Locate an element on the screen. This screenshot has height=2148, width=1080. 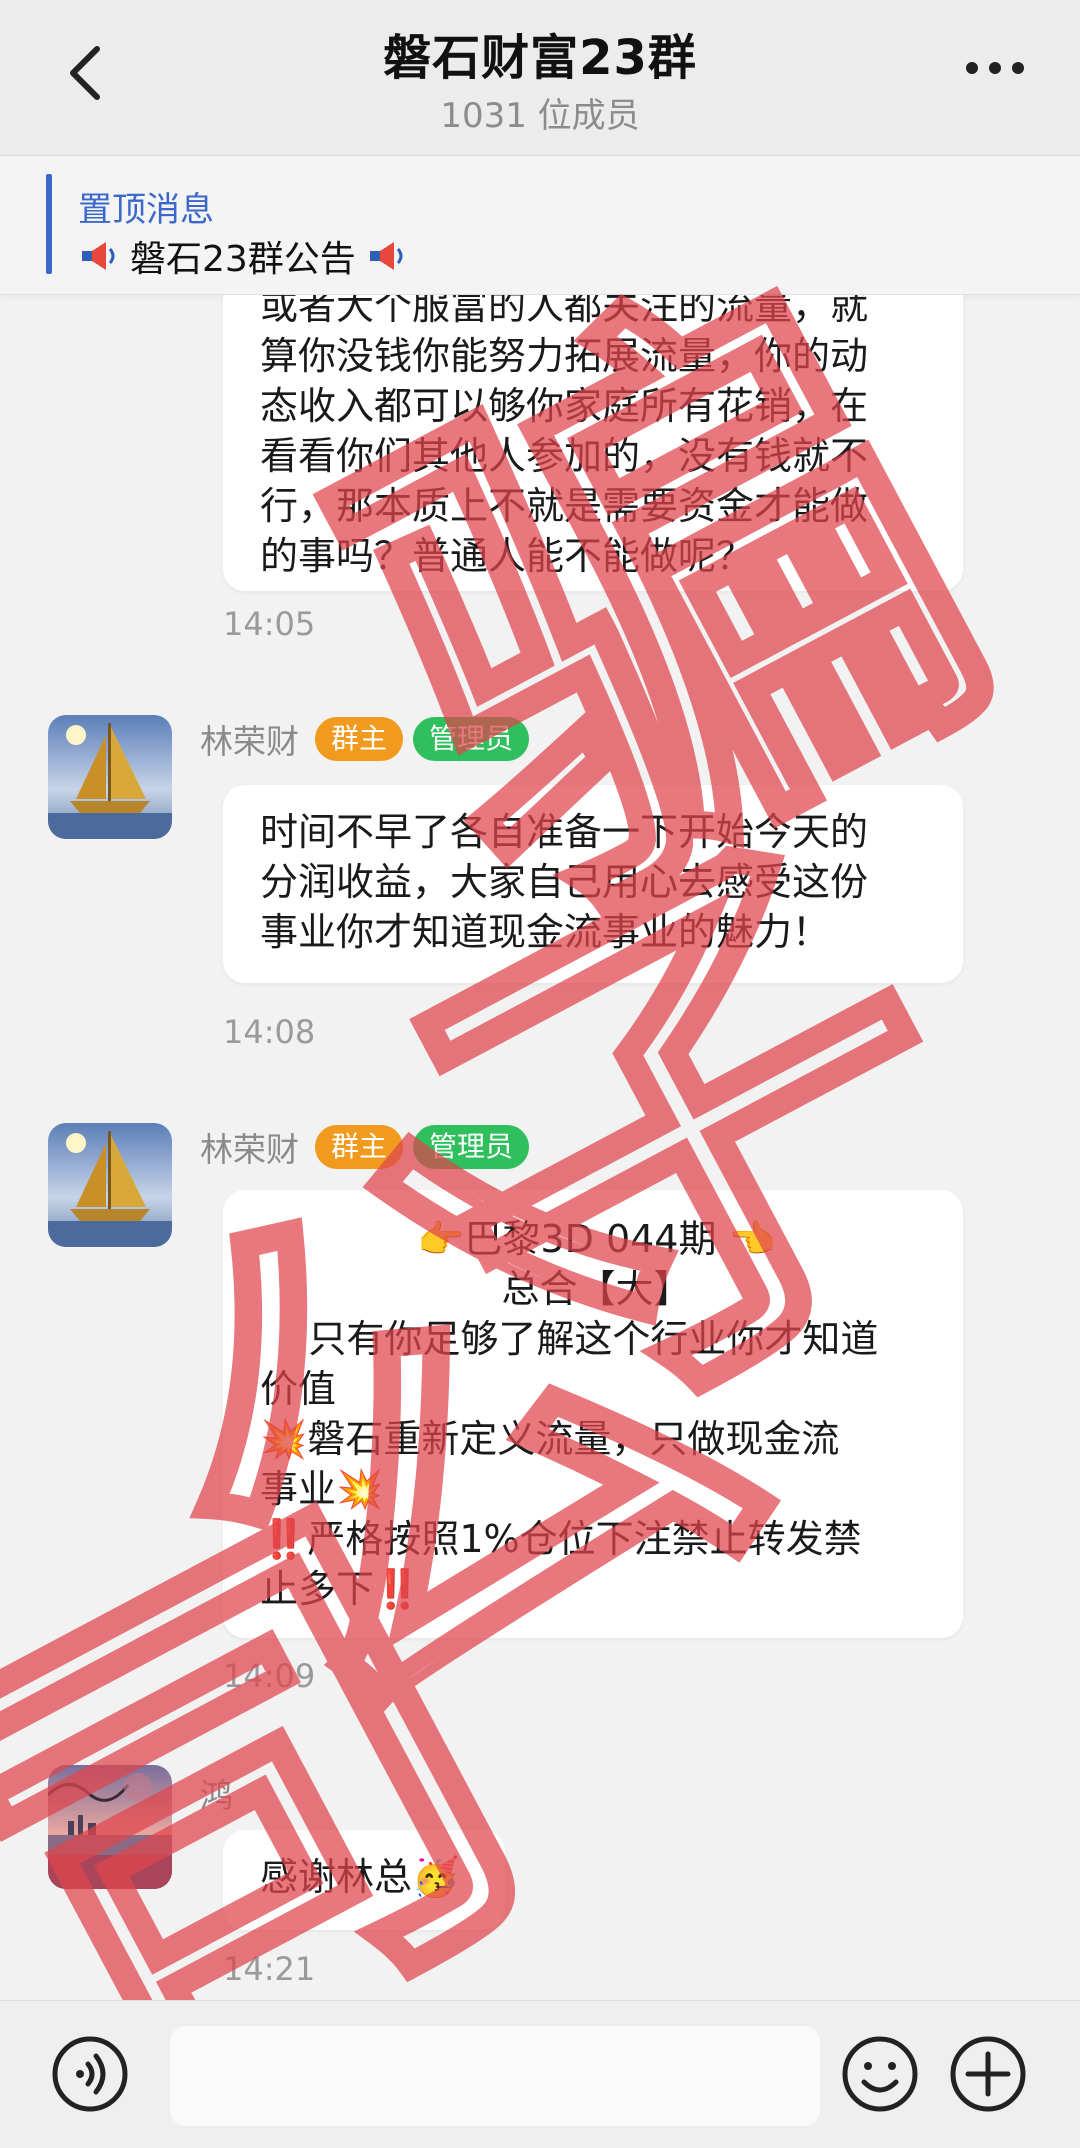
more-icon is located at coordinates (995, 68).